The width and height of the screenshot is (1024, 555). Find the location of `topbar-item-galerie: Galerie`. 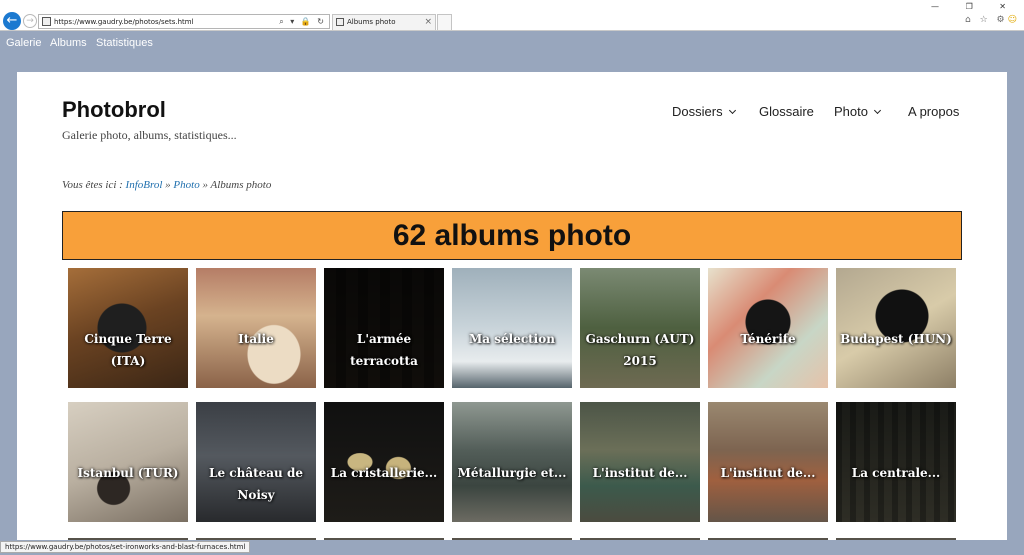

topbar-item-galerie: Galerie is located at coordinates (23, 43).